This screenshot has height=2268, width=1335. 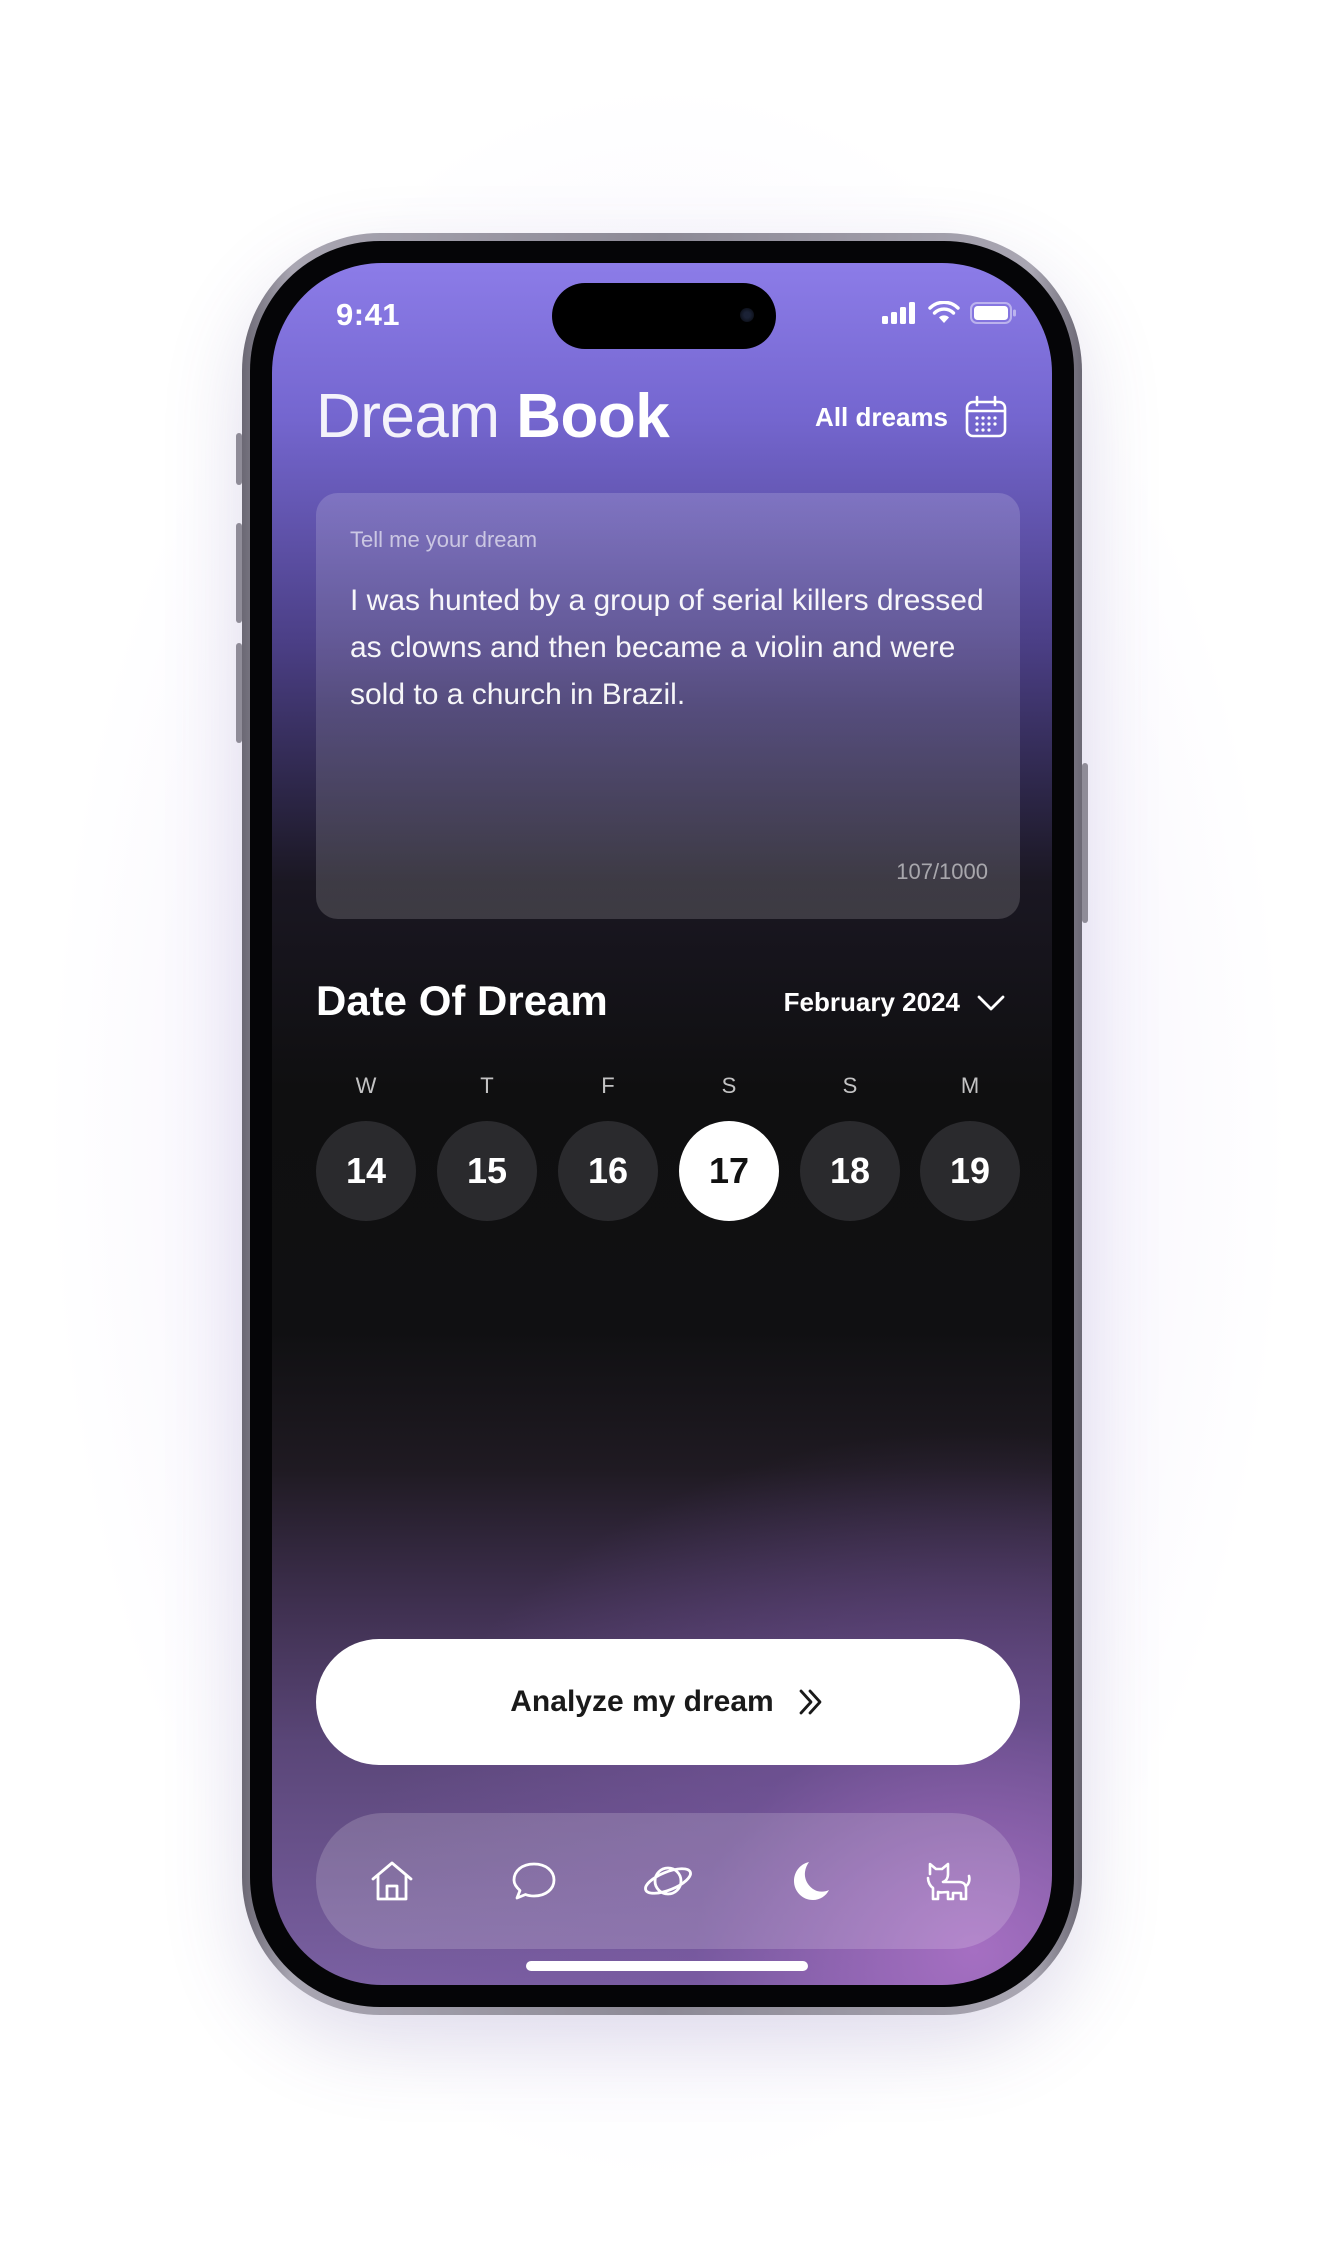 I want to click on day-item-selected: S 17, so click(x=729, y=1153).